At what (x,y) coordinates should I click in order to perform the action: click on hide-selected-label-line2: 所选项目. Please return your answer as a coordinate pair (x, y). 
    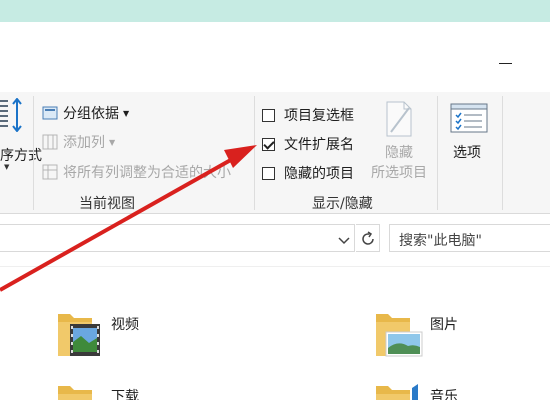
    Looking at the image, I should click on (399, 173).